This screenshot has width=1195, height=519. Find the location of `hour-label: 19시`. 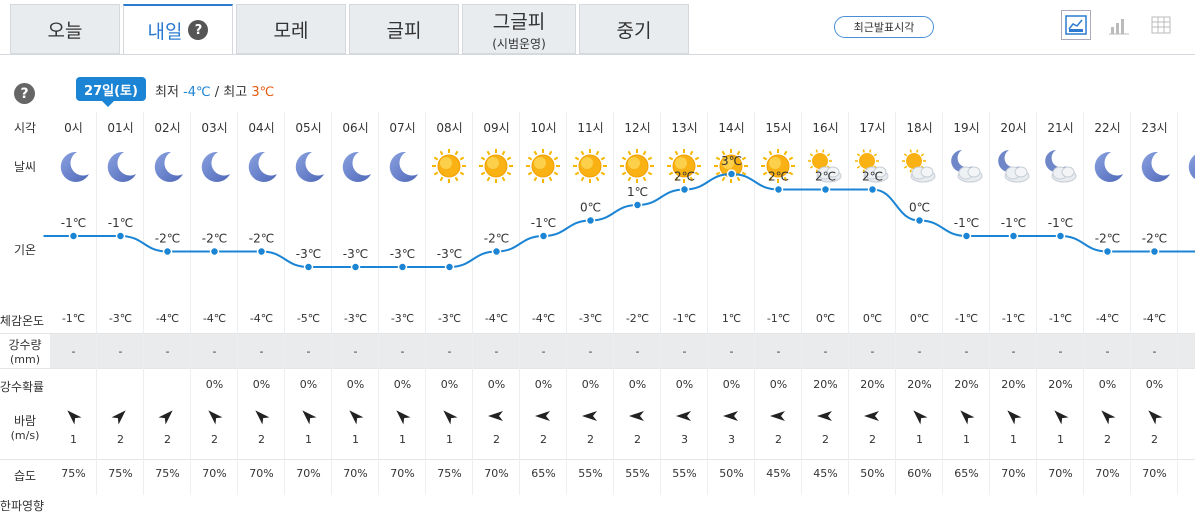

hour-label: 19시 is located at coordinates (966, 128).